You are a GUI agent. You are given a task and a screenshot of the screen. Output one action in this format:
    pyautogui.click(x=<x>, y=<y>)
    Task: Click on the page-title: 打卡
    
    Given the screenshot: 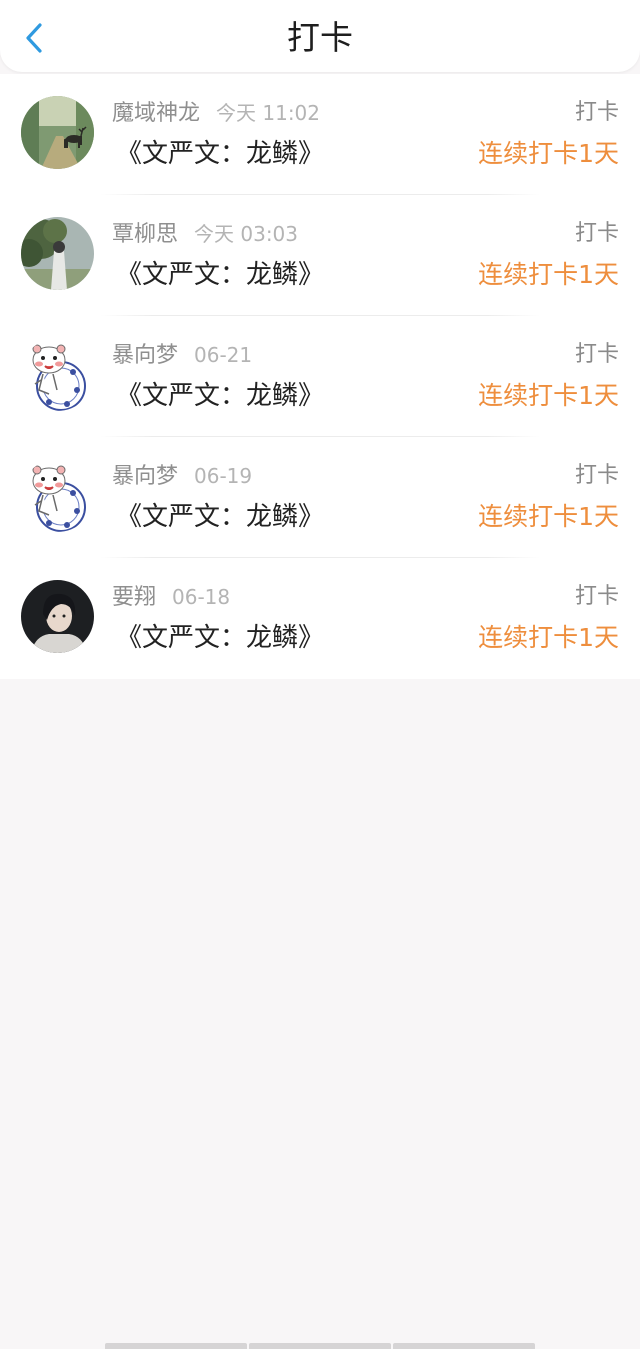 What is the action you would take?
    pyautogui.click(x=320, y=37)
    